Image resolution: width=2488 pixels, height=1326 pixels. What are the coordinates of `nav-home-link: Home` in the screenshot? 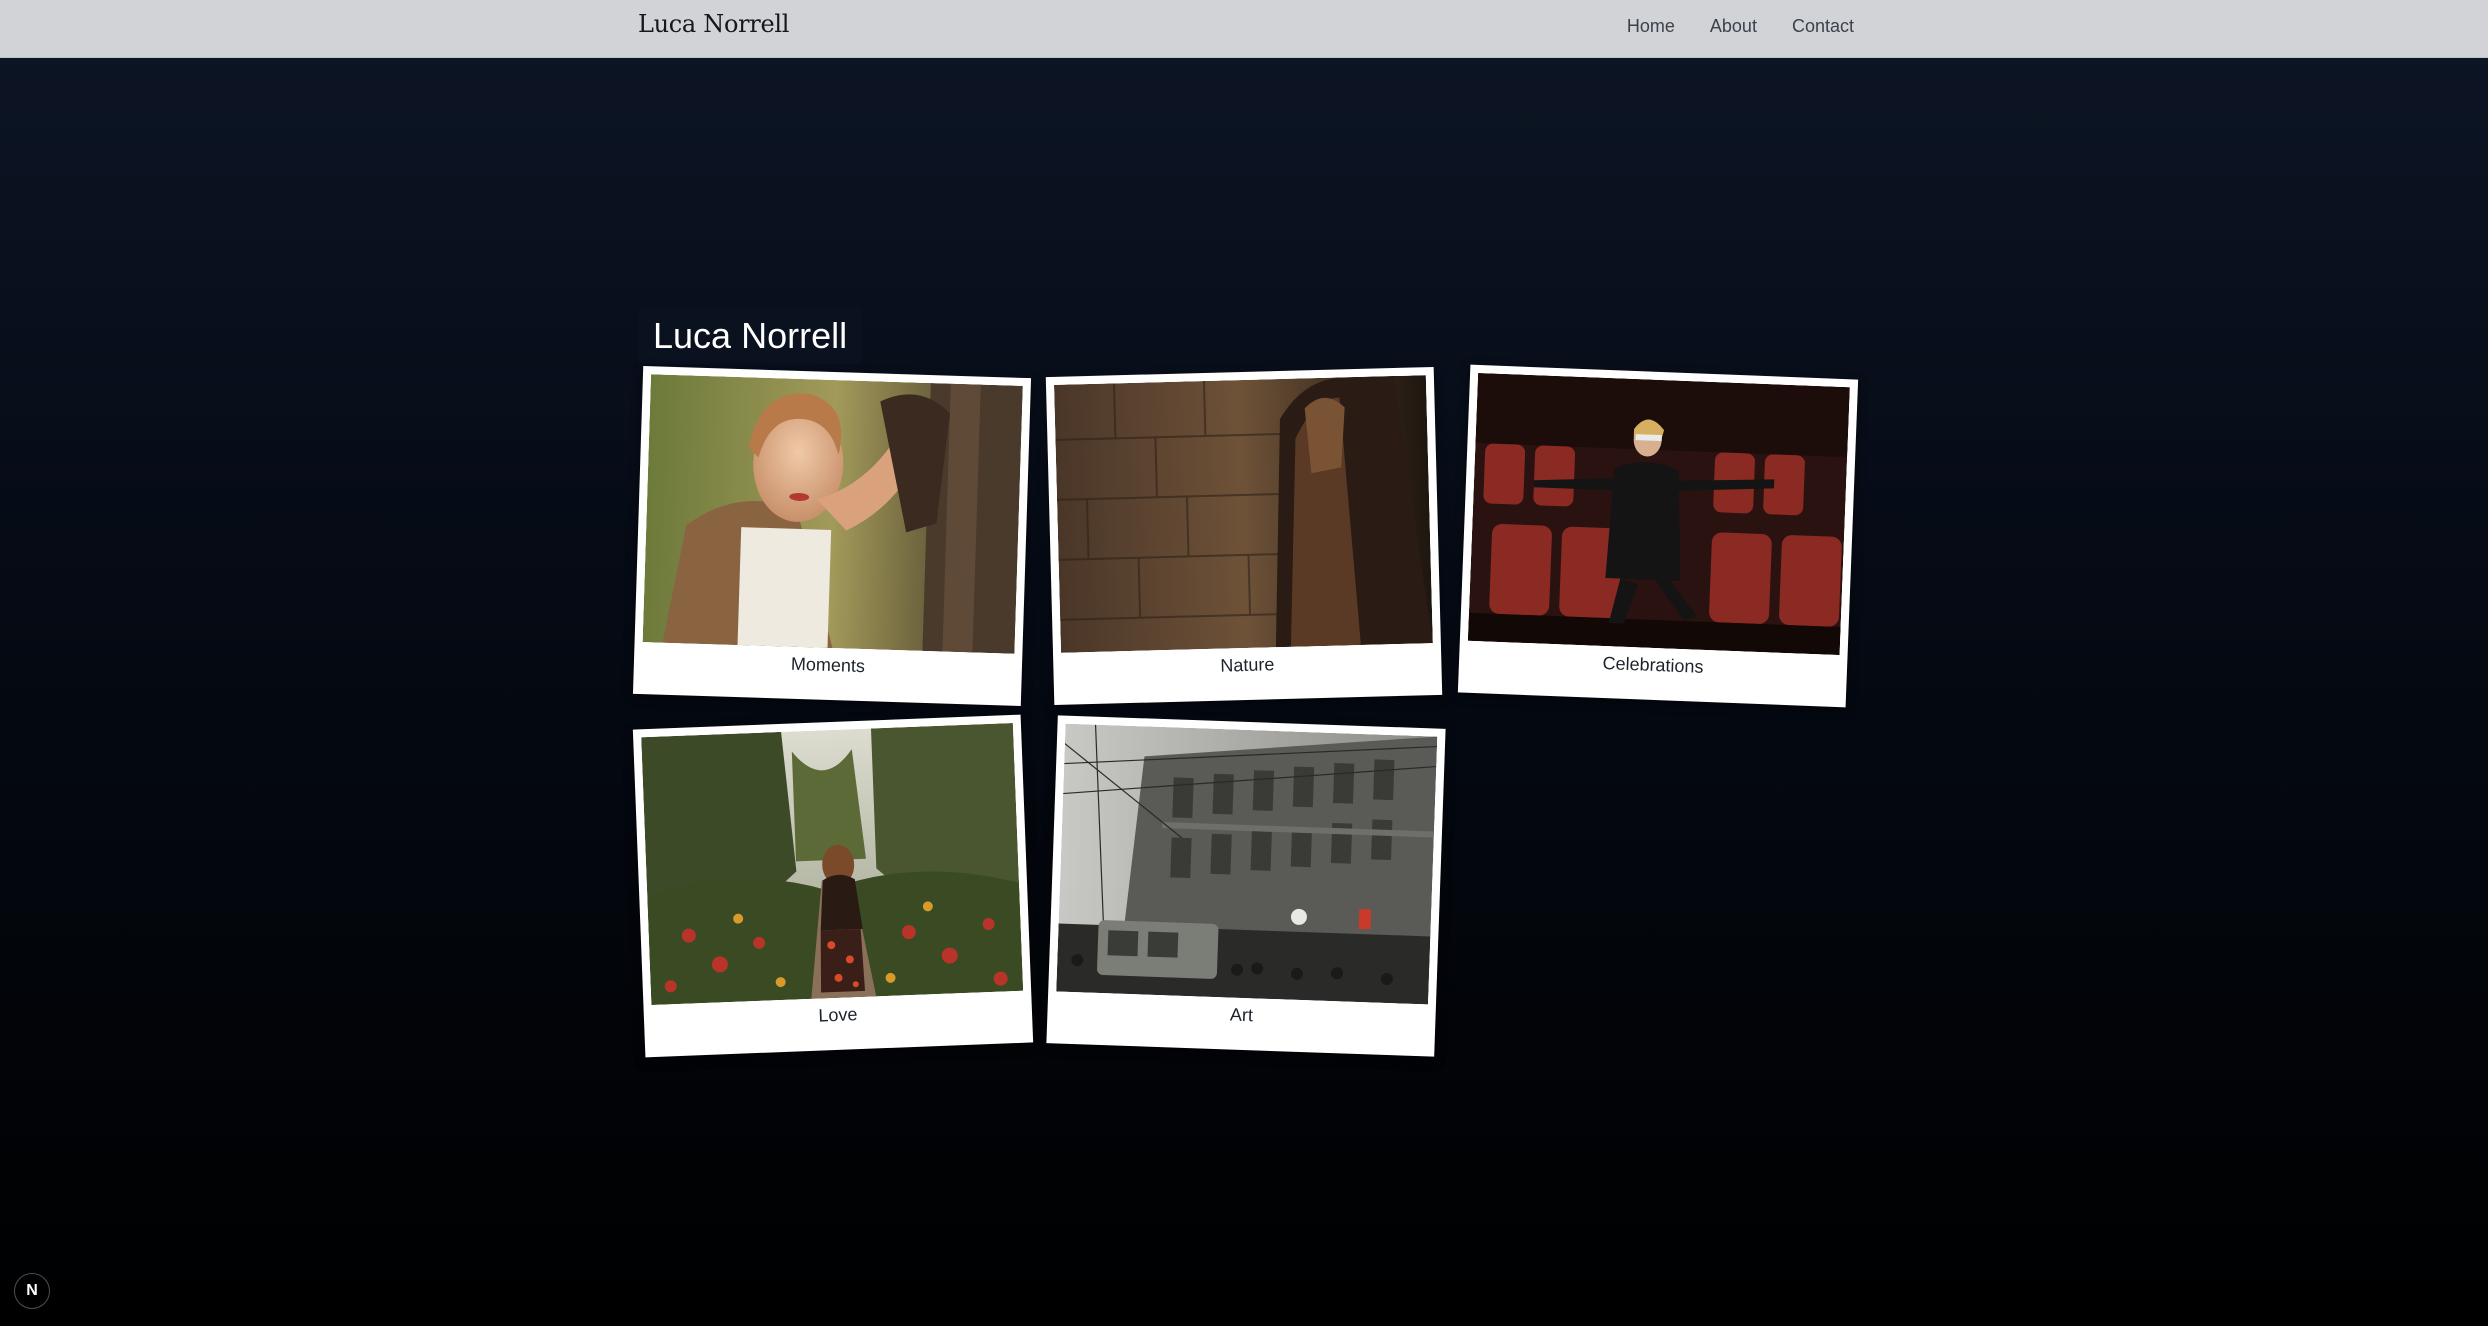 It's located at (1651, 26).